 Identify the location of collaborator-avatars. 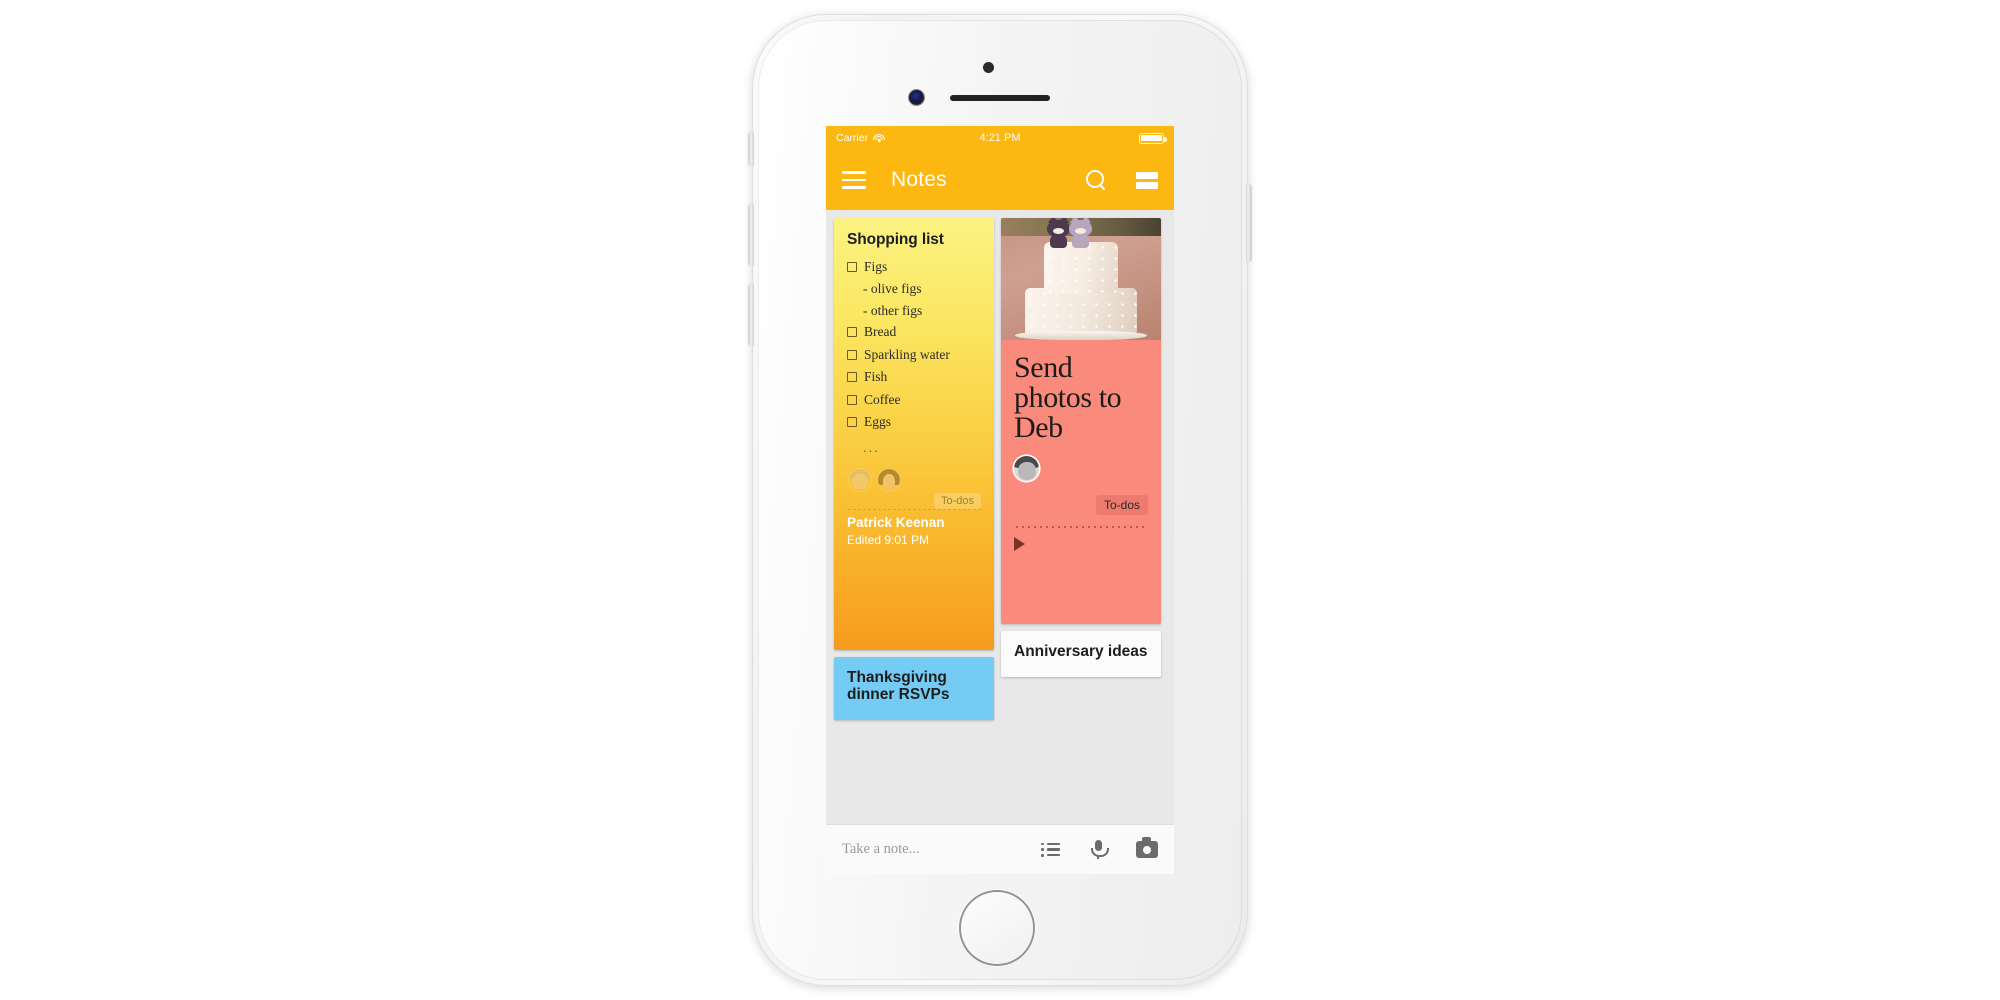
(915, 479).